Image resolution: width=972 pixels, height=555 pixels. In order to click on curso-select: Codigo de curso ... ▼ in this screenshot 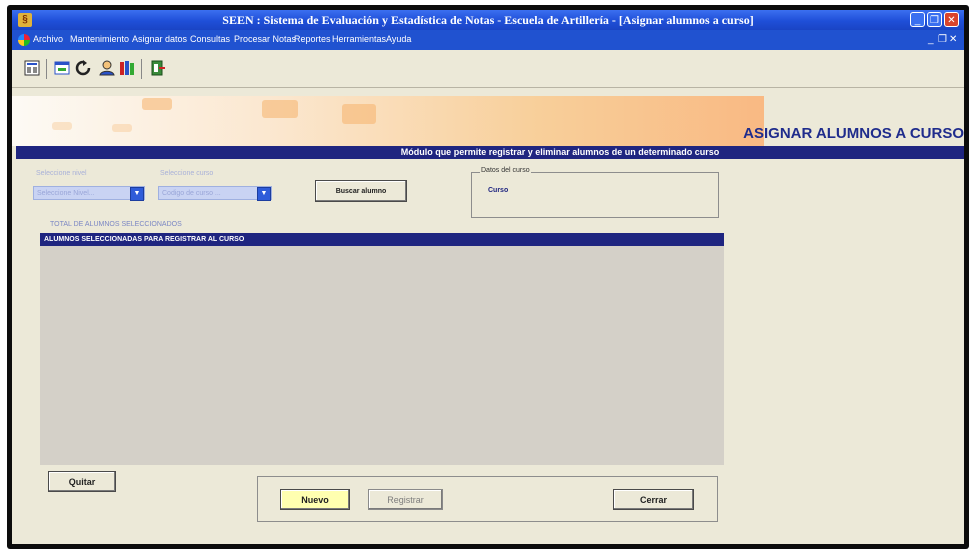, I will do `click(215, 193)`.